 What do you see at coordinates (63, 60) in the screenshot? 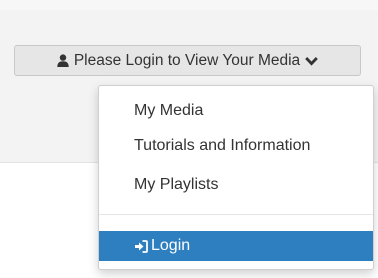
I see `user-icon` at bounding box center [63, 60].